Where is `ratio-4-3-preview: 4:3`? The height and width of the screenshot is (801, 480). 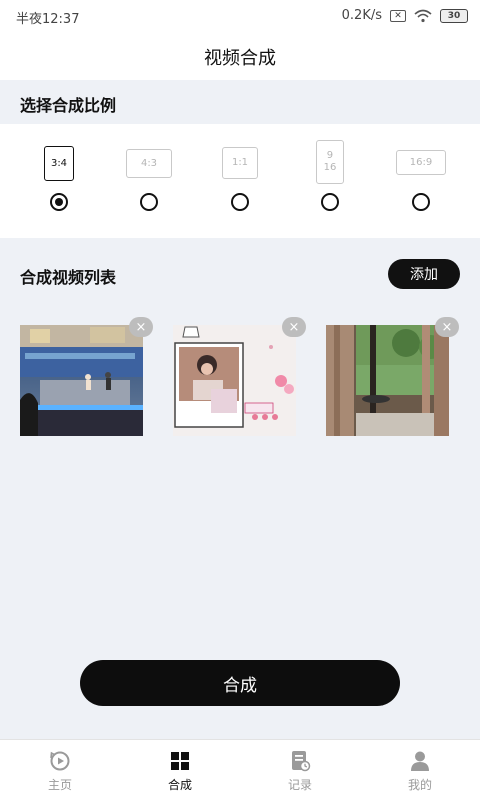
ratio-4-3-preview: 4:3 is located at coordinates (149, 163).